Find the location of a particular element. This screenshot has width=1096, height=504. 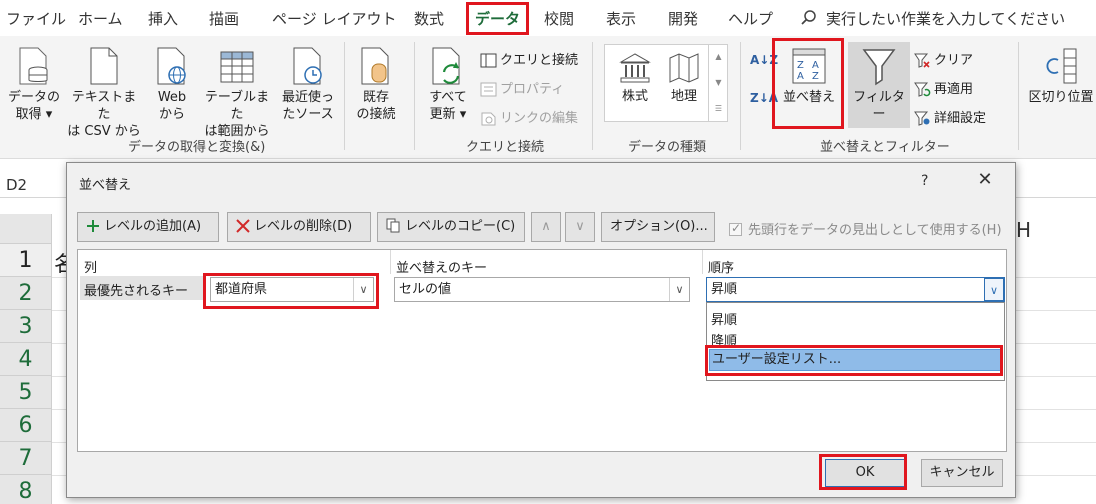

reapply-button: 再適用 is located at coordinates (943, 87).